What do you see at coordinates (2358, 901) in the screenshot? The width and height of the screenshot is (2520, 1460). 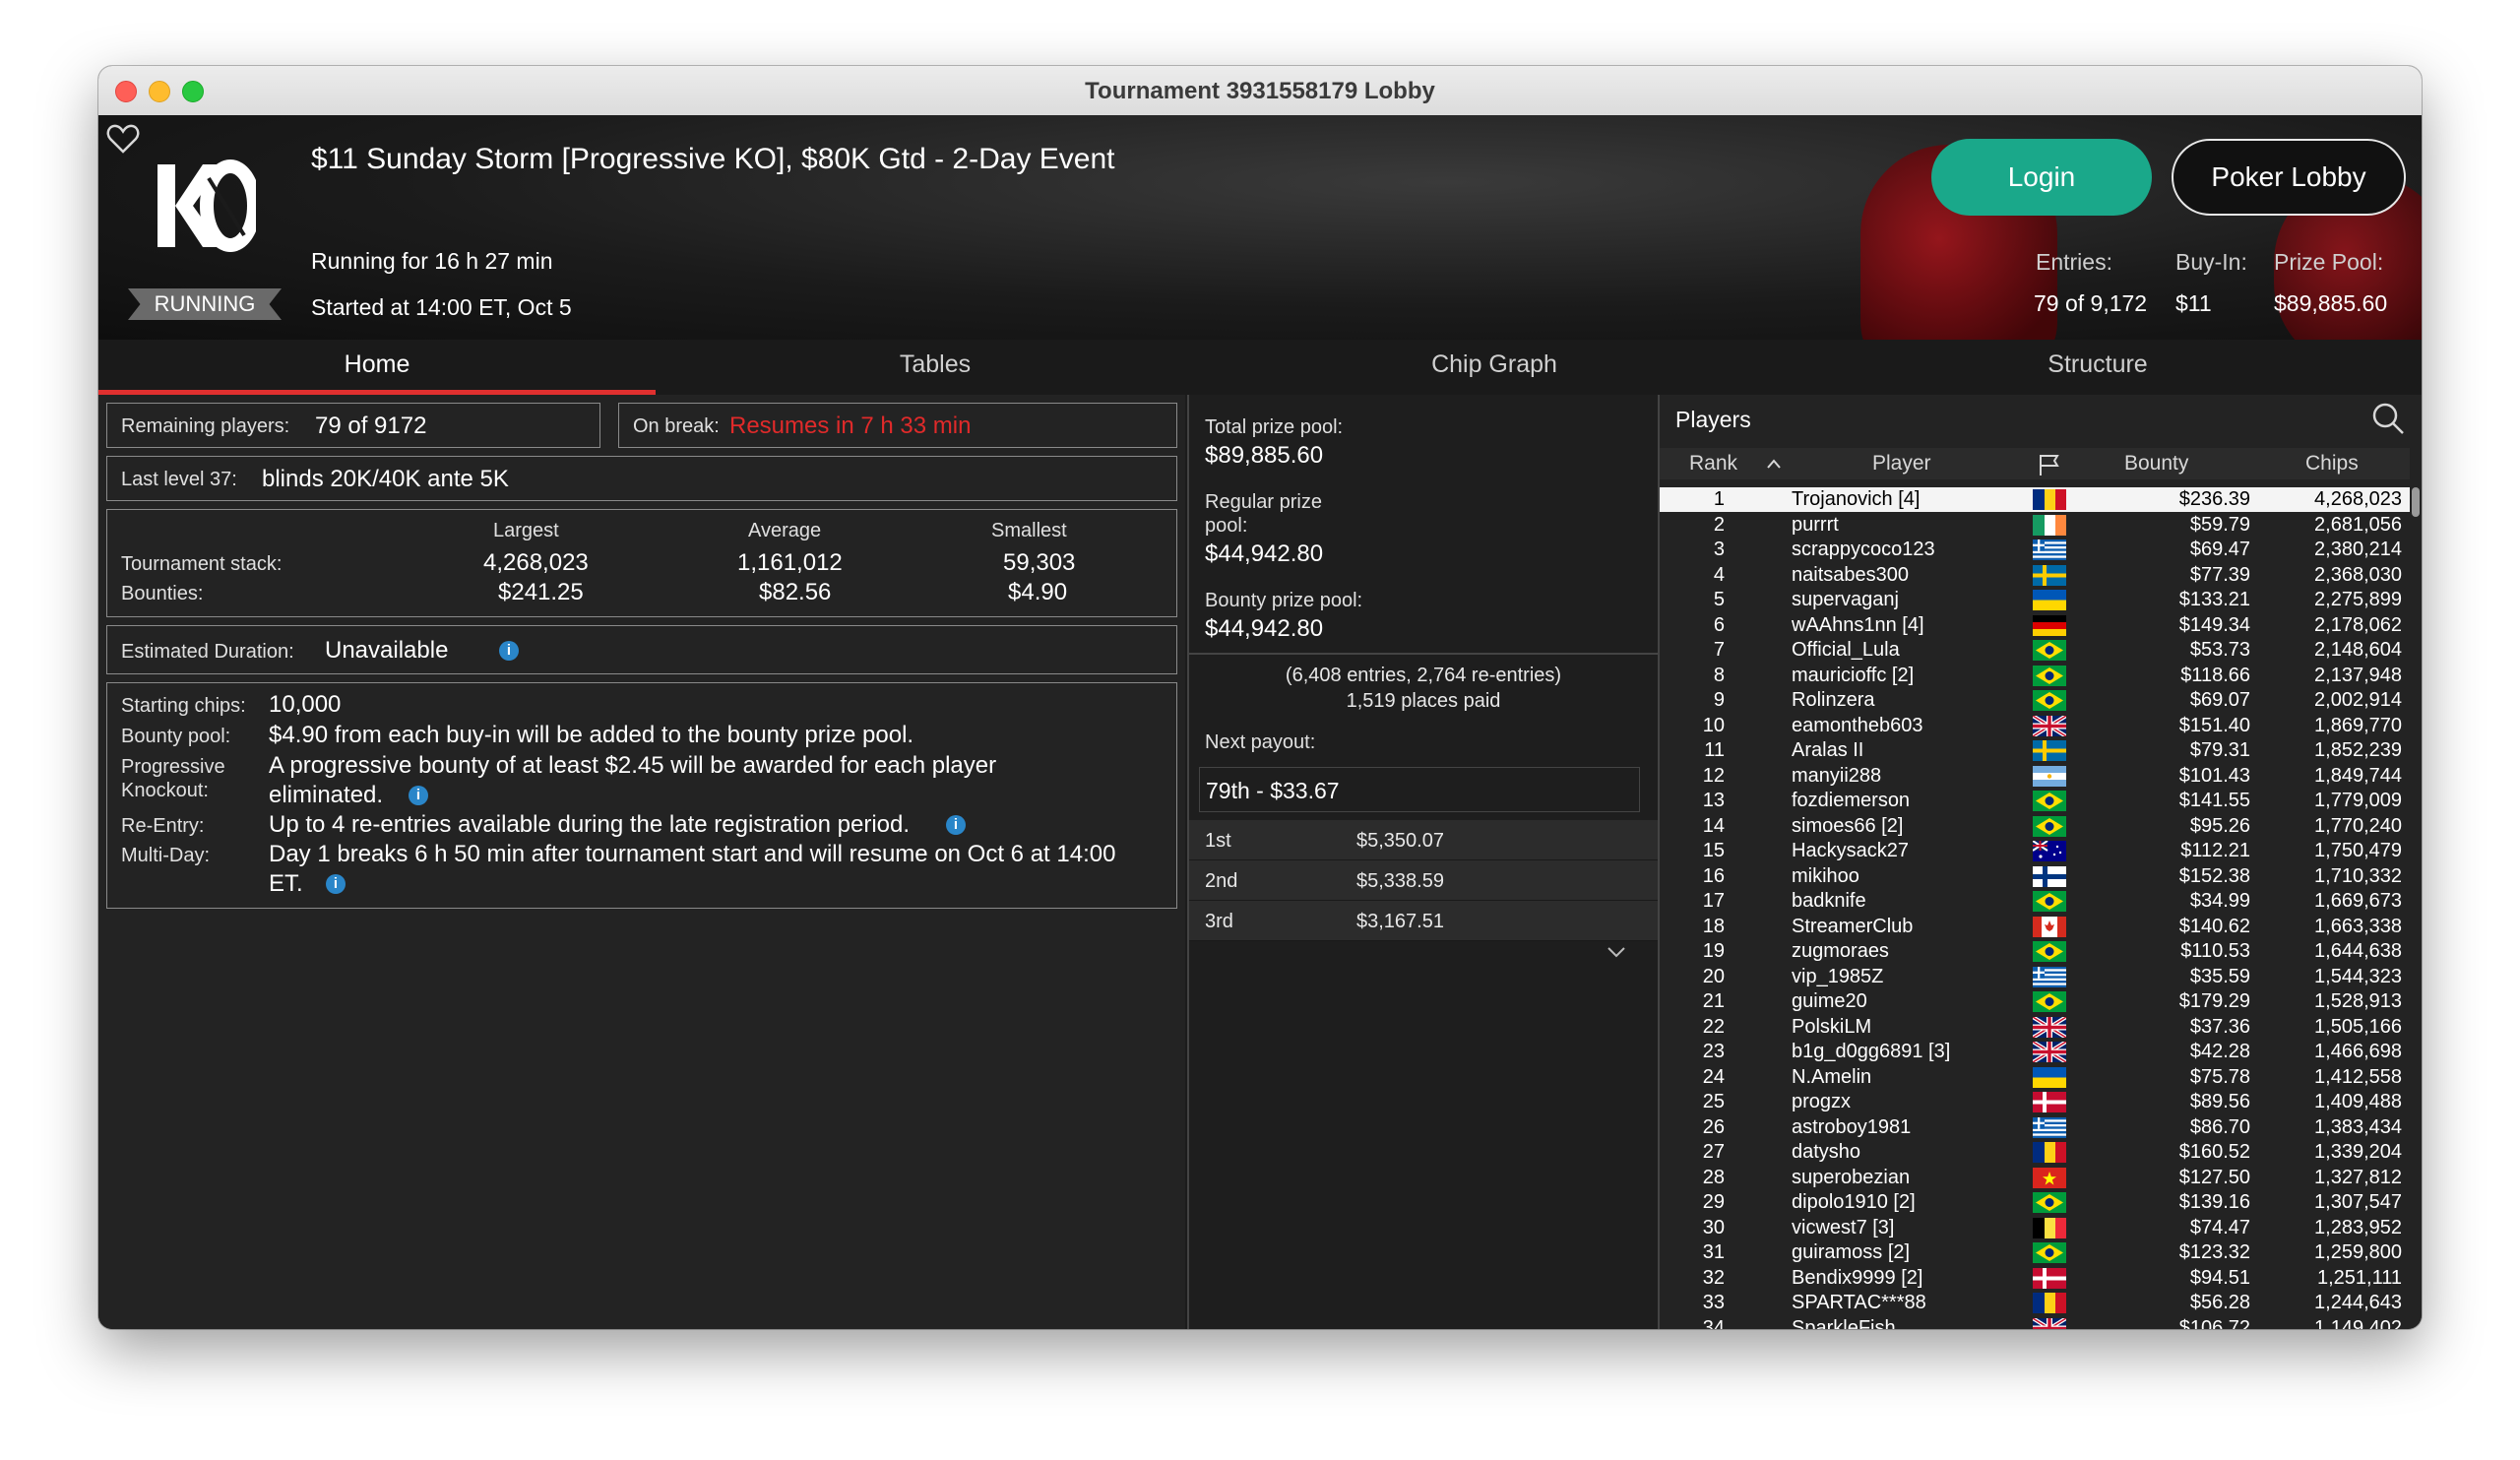 I see `player-chips: 1,669,673` at bounding box center [2358, 901].